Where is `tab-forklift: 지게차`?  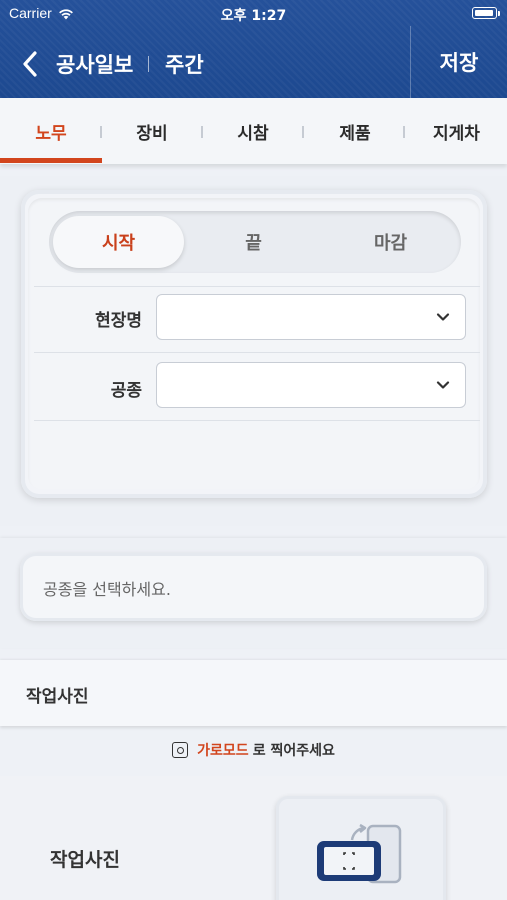 tab-forklift: 지게차 is located at coordinates (456, 131).